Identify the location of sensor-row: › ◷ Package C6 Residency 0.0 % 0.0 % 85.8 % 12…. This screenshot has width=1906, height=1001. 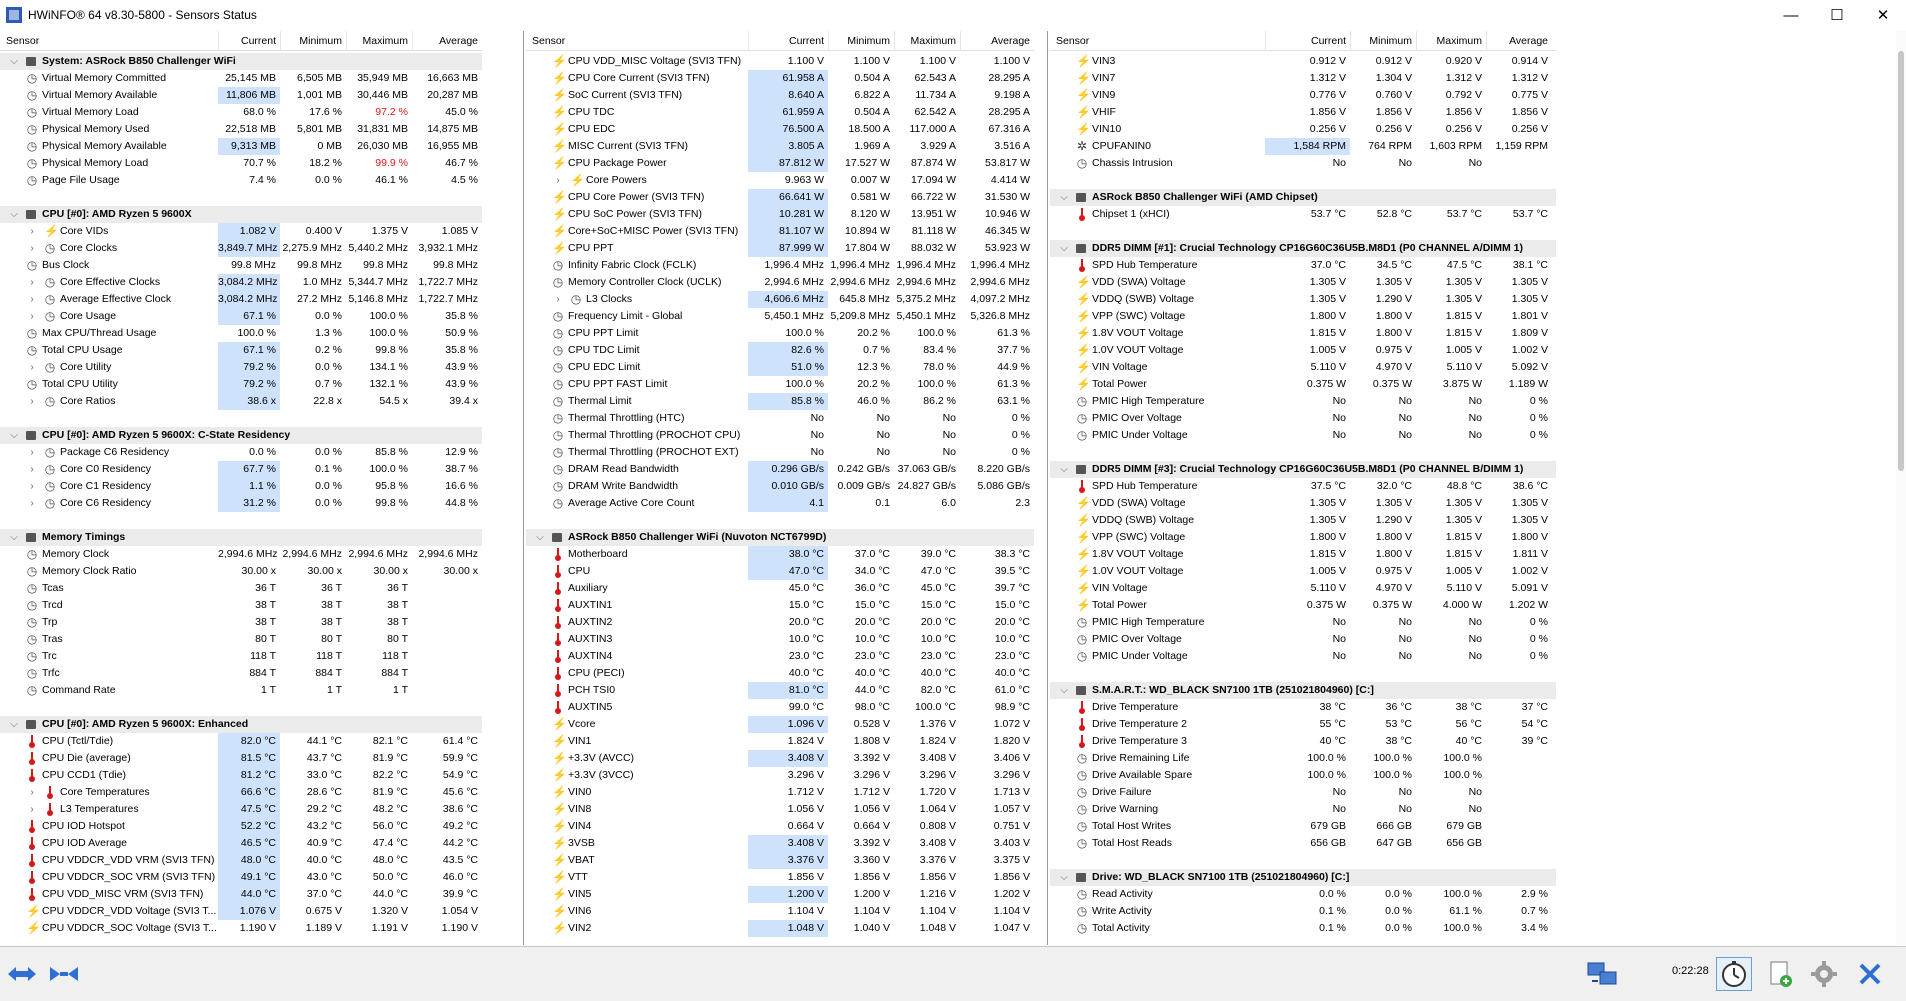
(241, 452).